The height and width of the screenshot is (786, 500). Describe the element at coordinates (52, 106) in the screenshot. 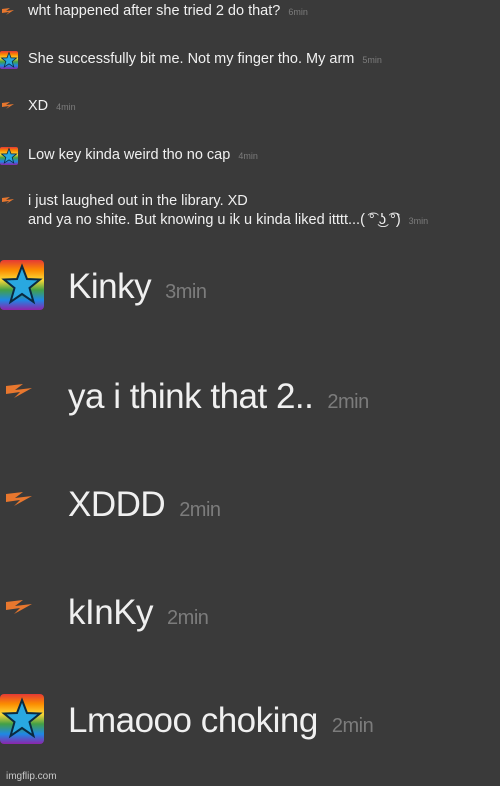

I see `message-text: XD 4min` at that location.